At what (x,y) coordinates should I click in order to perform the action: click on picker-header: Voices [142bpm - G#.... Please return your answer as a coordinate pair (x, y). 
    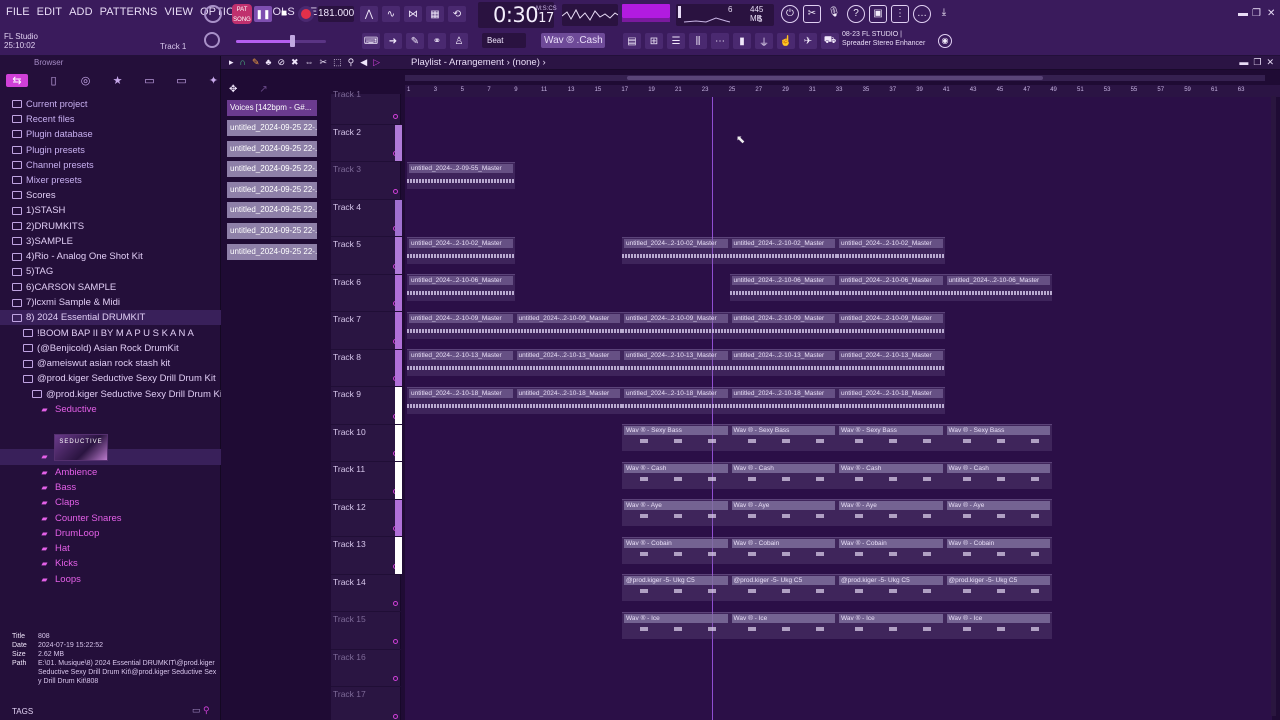
    Looking at the image, I should click on (272, 108).